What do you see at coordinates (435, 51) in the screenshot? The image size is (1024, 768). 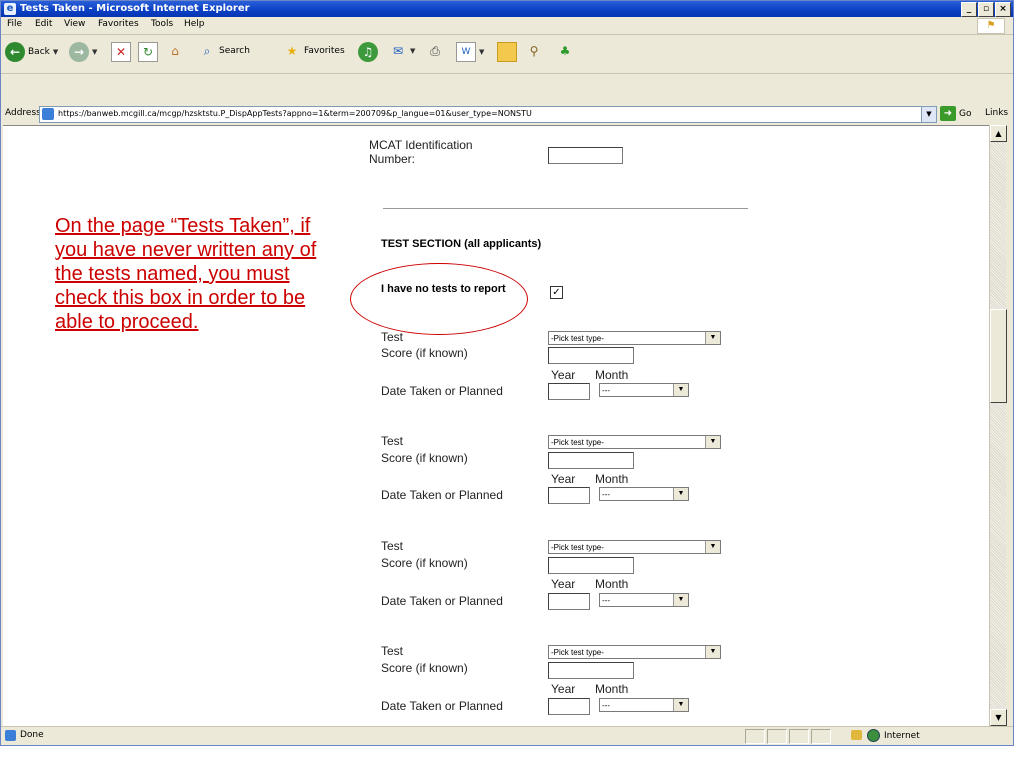 I see `print-button: ⎙` at bounding box center [435, 51].